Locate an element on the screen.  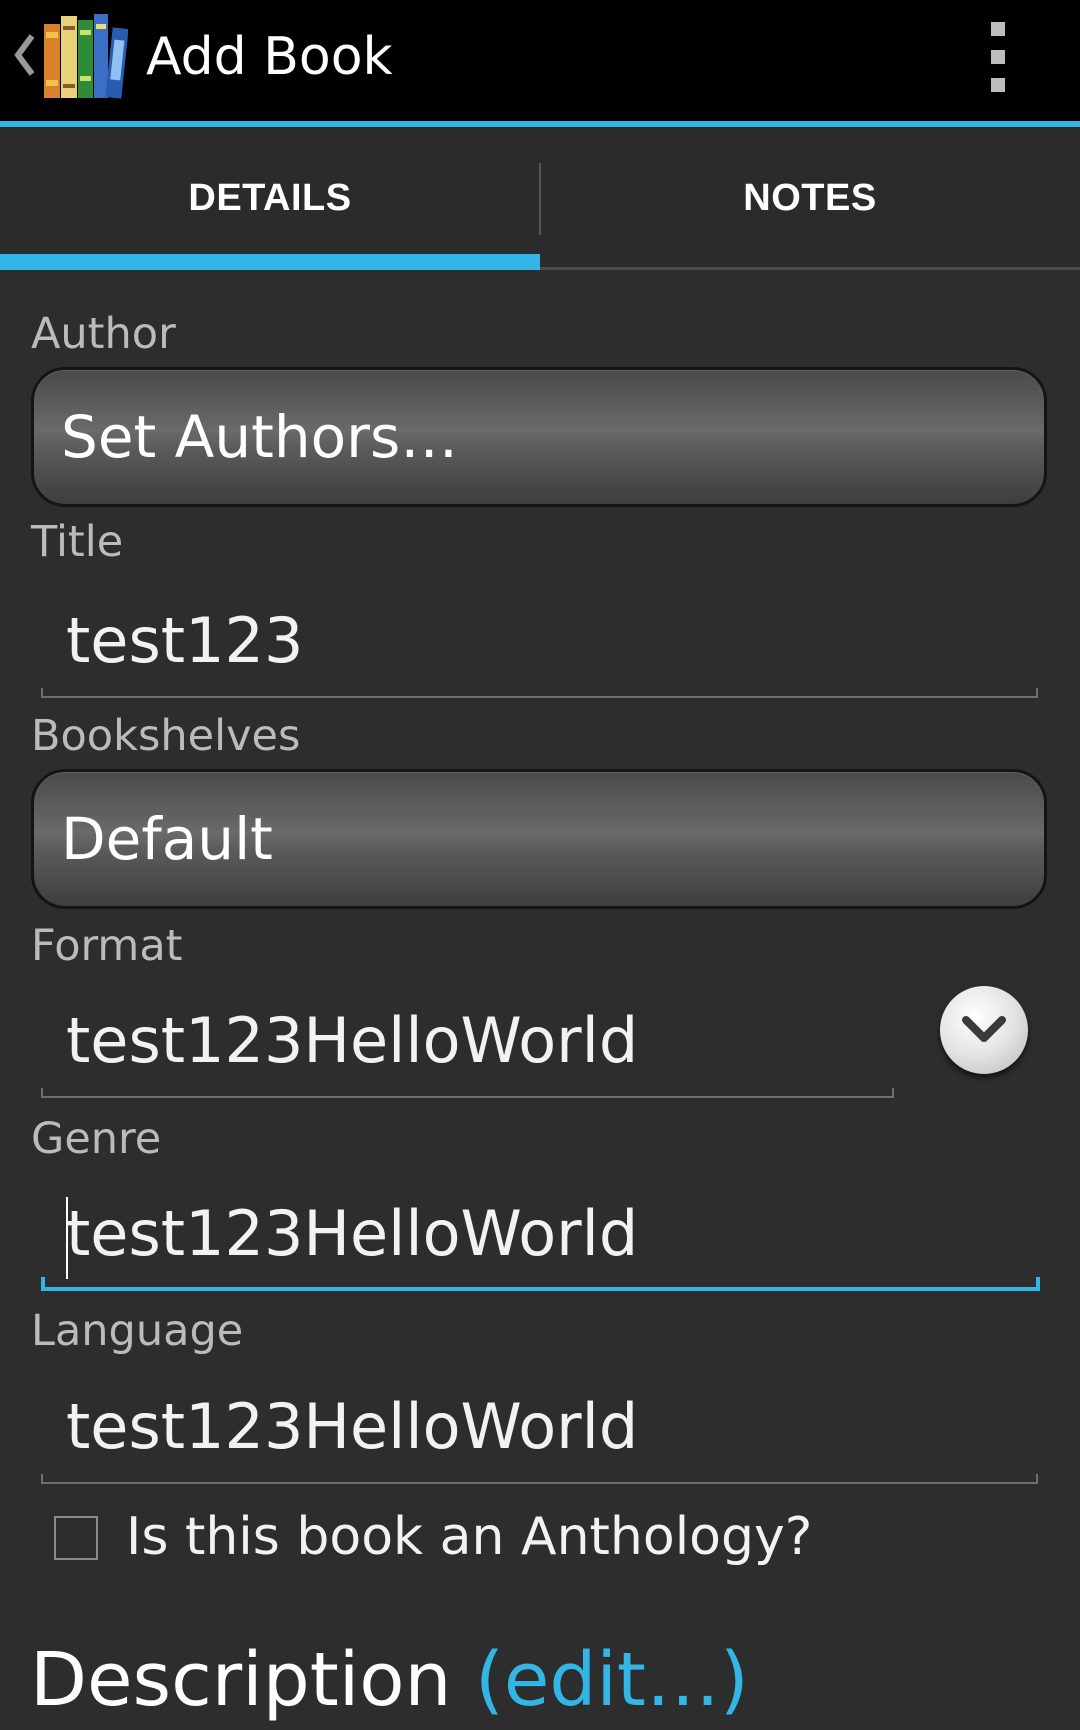
format-field: test123HelloWorld is located at coordinates (467, 1047).